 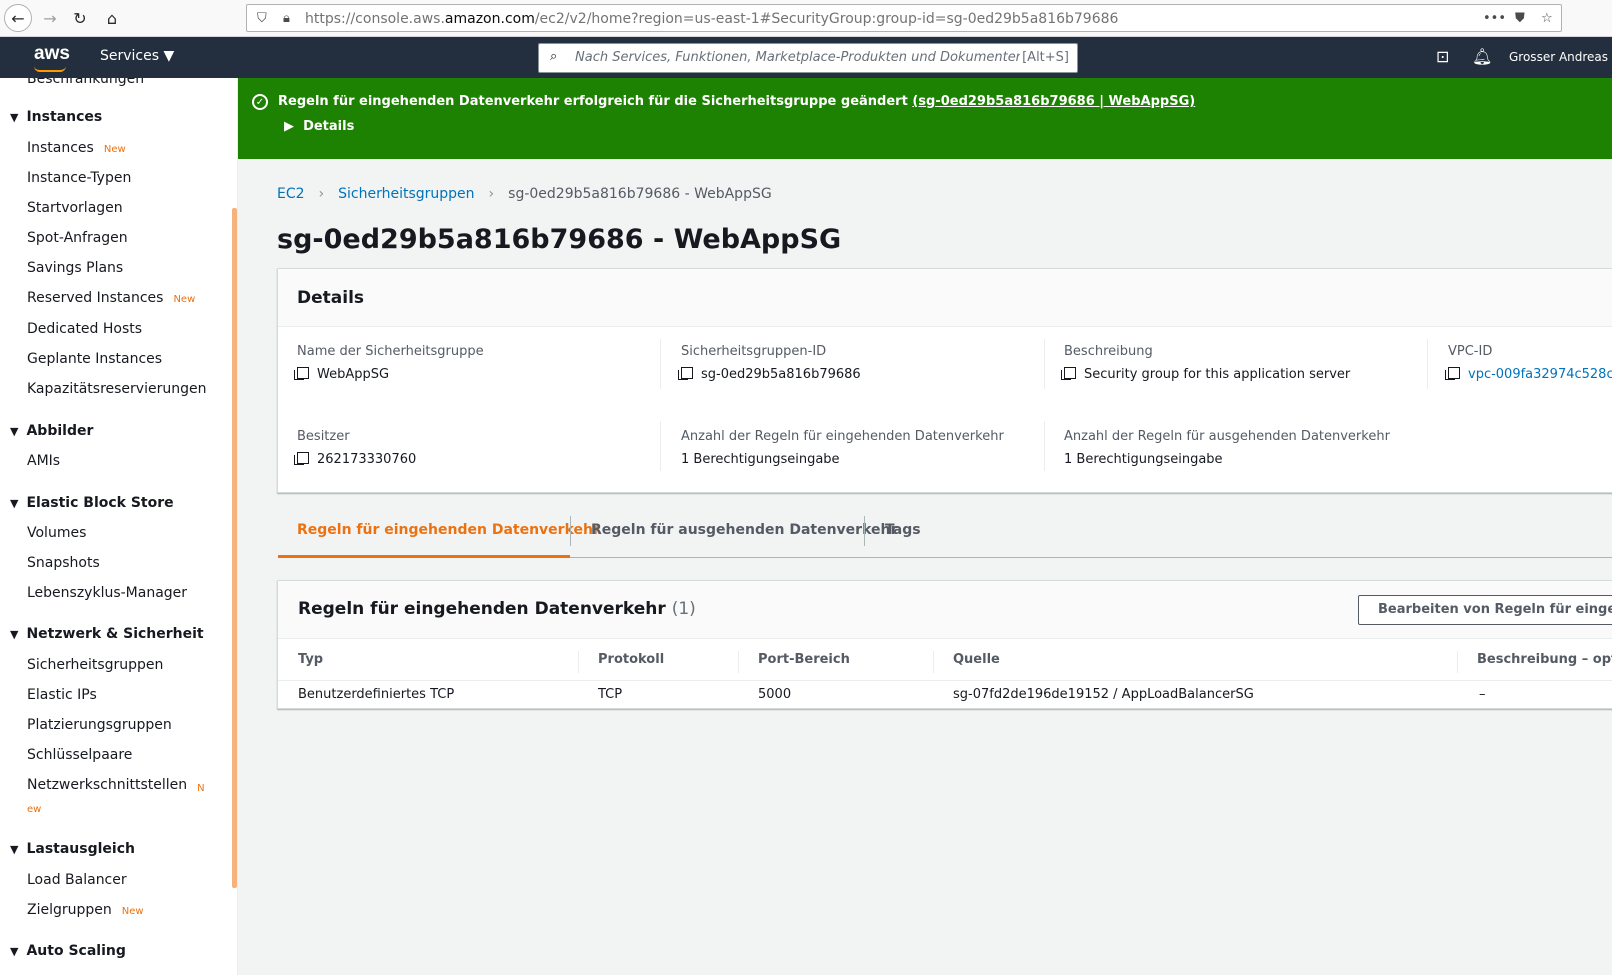 What do you see at coordinates (289, 126) in the screenshot?
I see `caret-right-icon: ▶` at bounding box center [289, 126].